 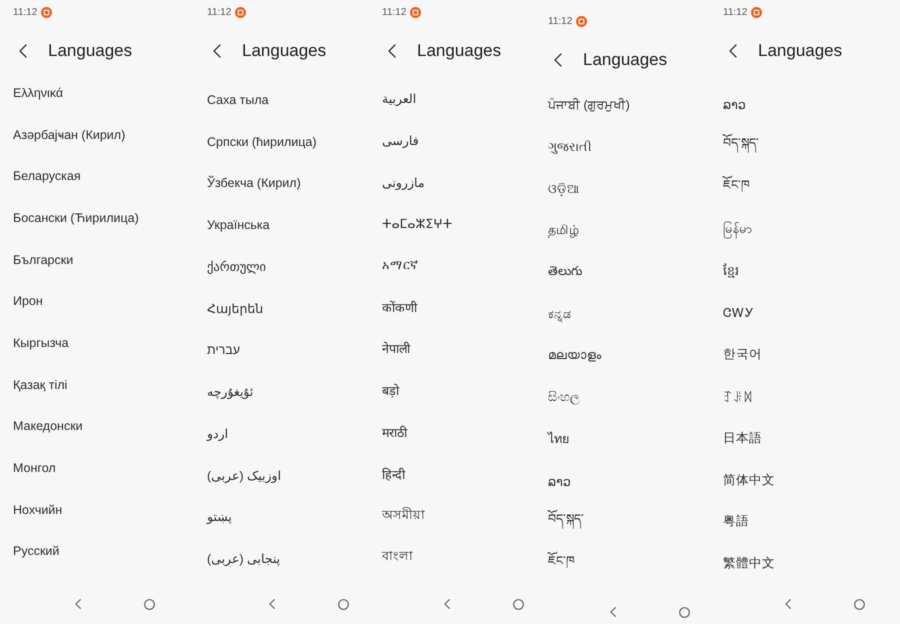 I want to click on language-item: አማርኛ, so click(x=452, y=265).